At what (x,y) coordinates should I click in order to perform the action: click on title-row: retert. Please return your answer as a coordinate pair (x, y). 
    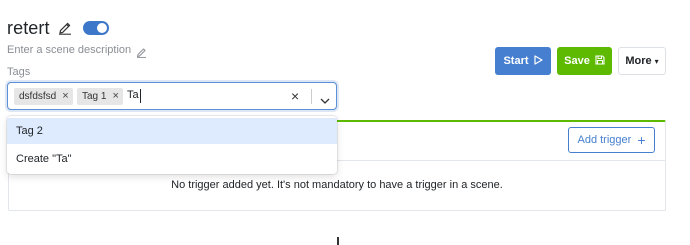
    Looking at the image, I should click on (58, 28).